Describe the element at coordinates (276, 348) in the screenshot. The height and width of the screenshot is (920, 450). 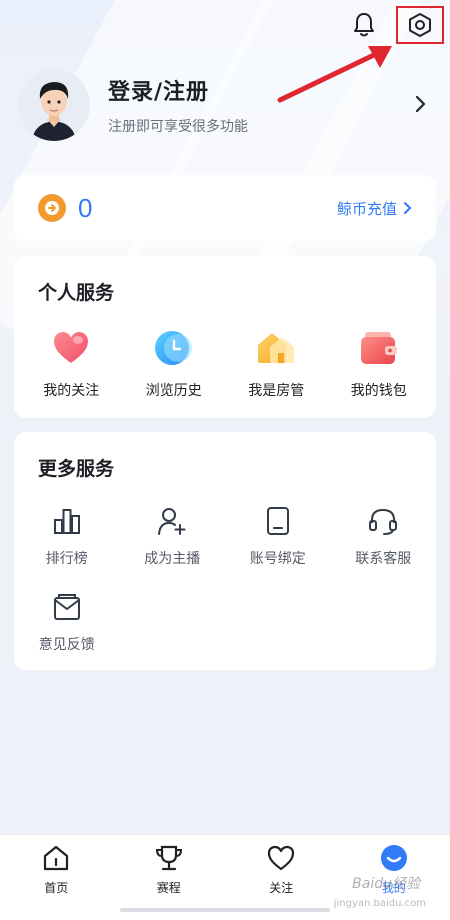
I see `house-icon` at that location.